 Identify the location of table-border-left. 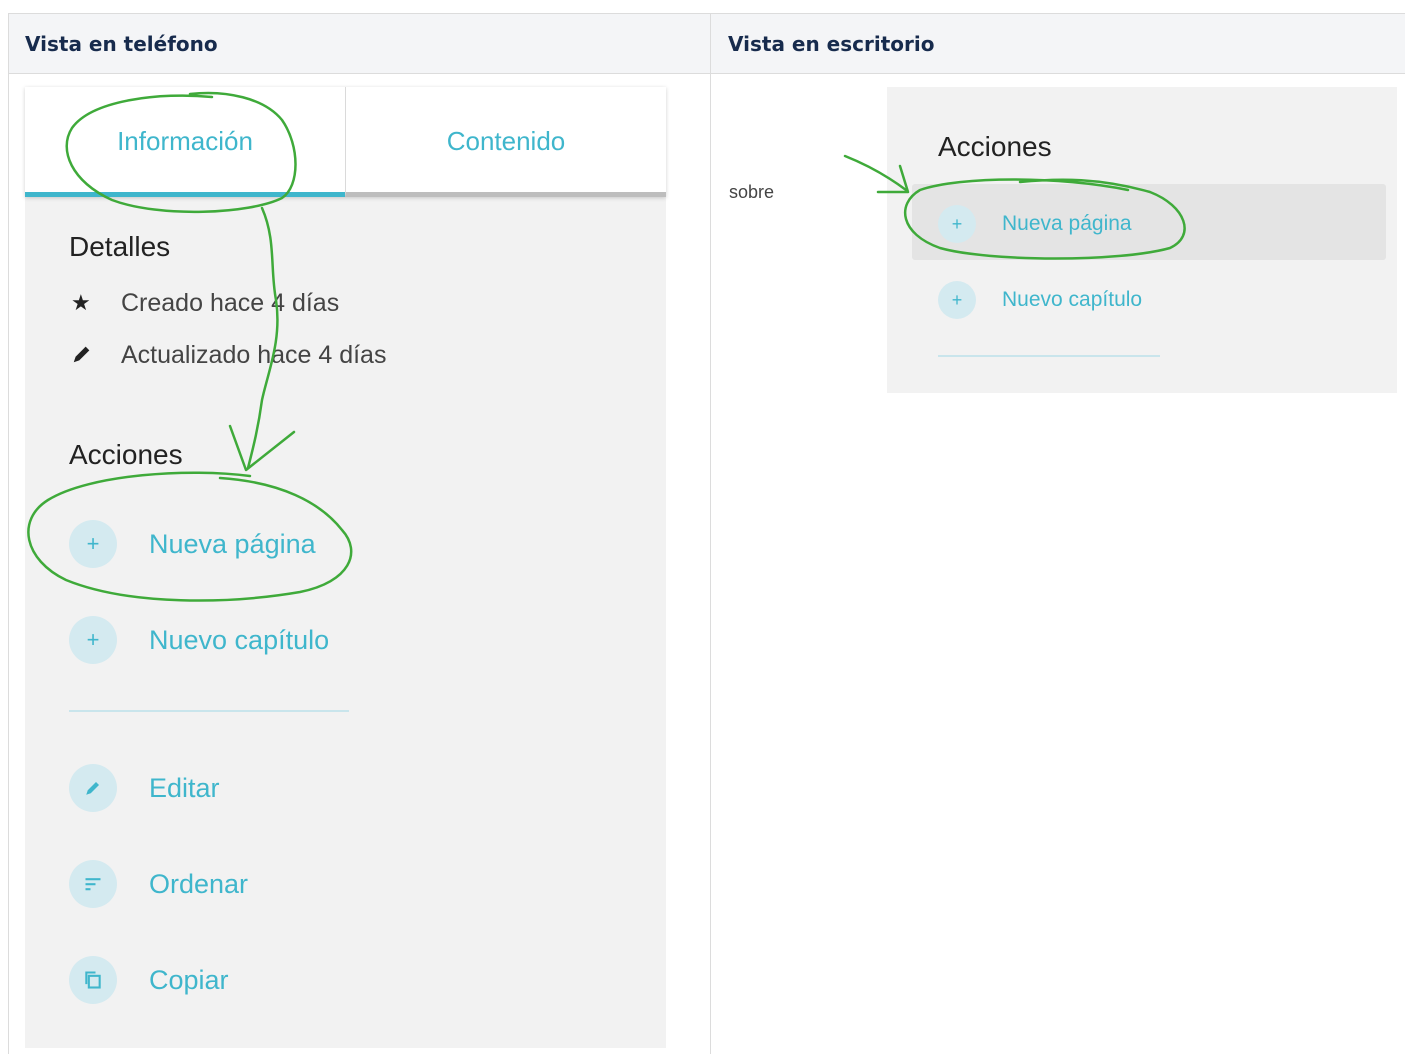
(8, 533).